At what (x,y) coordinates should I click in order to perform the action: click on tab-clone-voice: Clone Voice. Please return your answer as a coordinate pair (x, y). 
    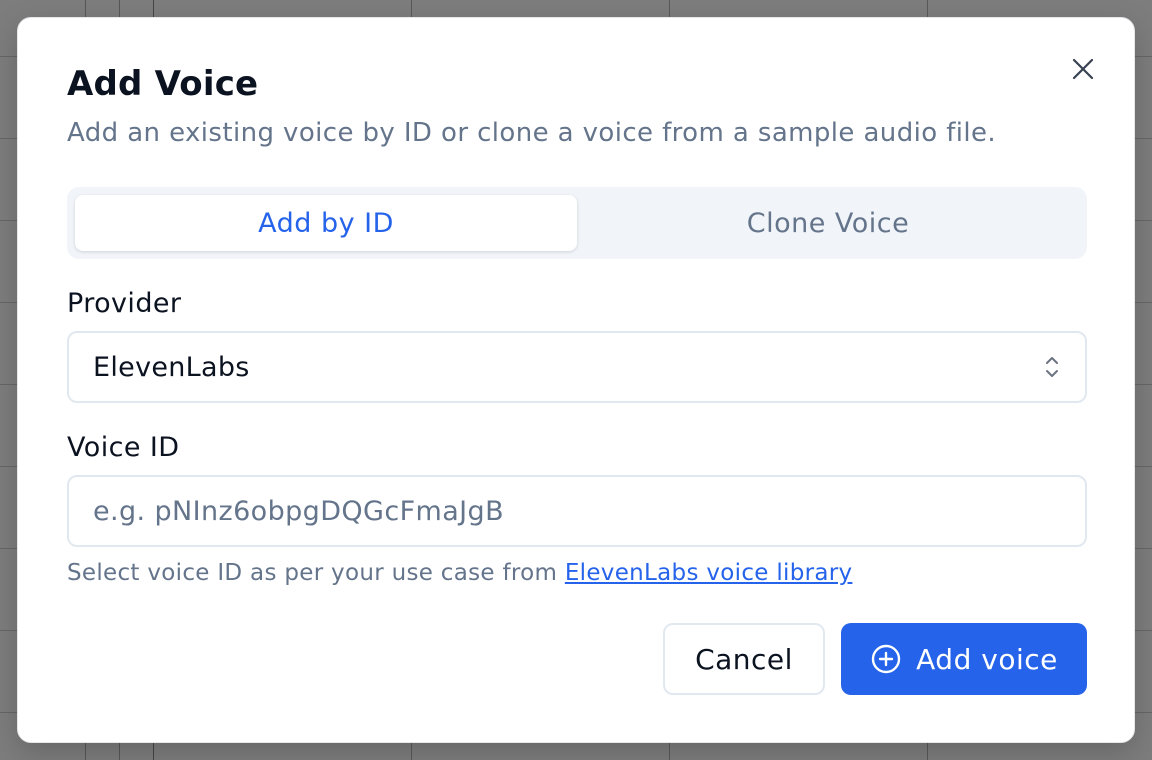
    Looking at the image, I should click on (828, 223).